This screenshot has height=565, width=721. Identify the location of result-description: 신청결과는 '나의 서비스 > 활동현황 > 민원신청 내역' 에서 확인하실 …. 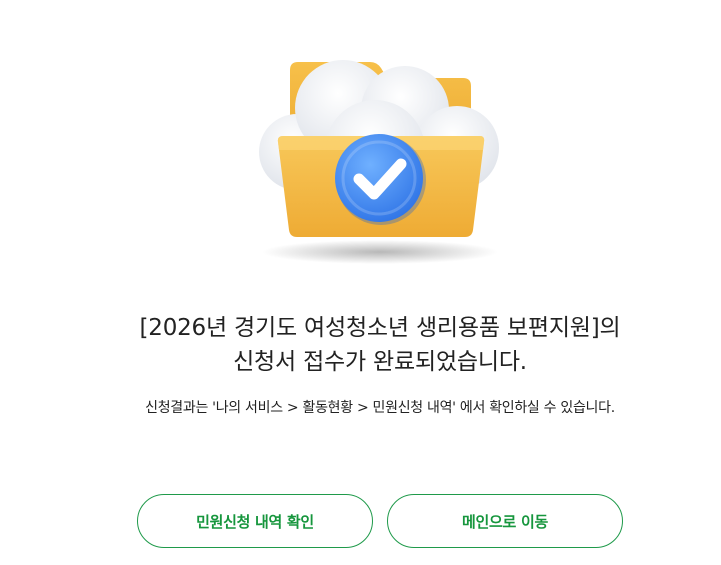
(380, 408).